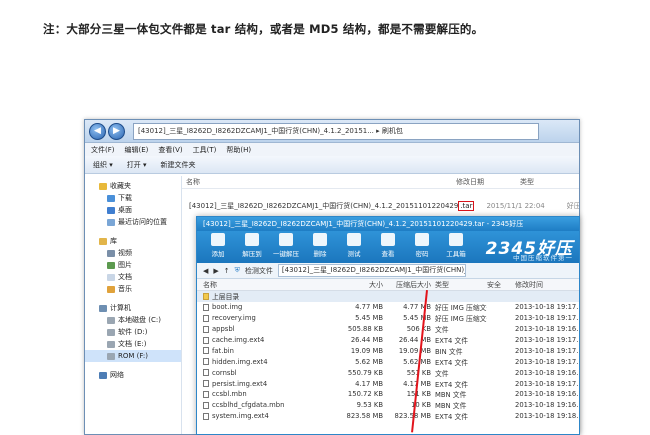 This screenshot has height=435, width=650. What do you see at coordinates (267, 340) in the screenshot?
I see `file-name-cell: cache.img.ext4` at bounding box center [267, 340].